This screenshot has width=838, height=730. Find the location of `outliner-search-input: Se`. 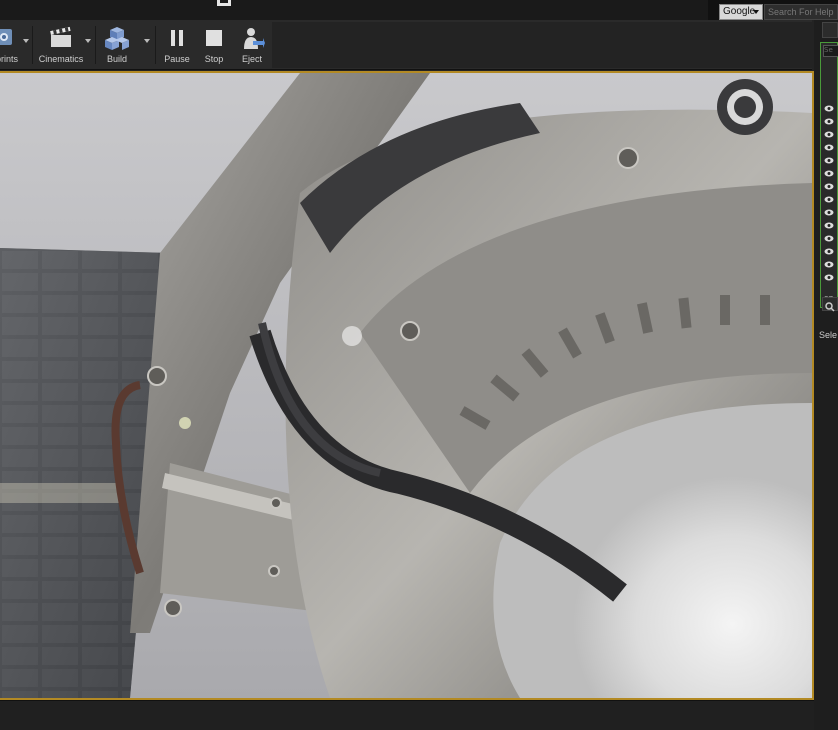

outliner-search-input: Se is located at coordinates (830, 51).